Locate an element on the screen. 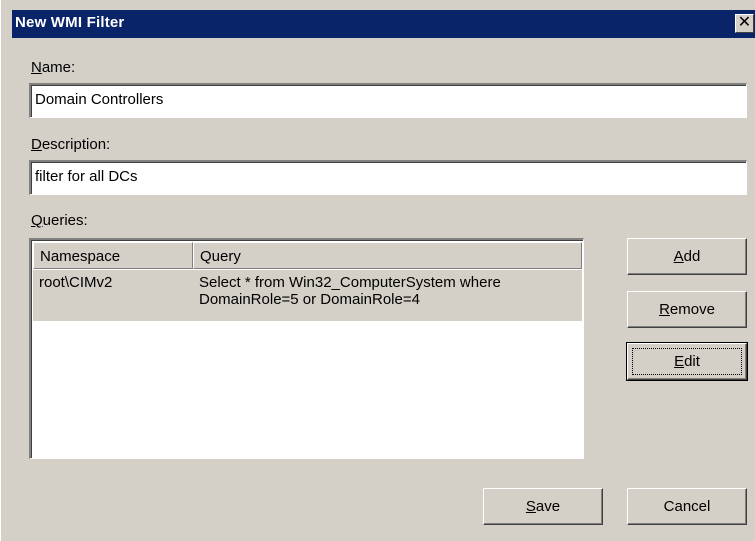  name-input: Domain Controllers is located at coordinates (388, 100).